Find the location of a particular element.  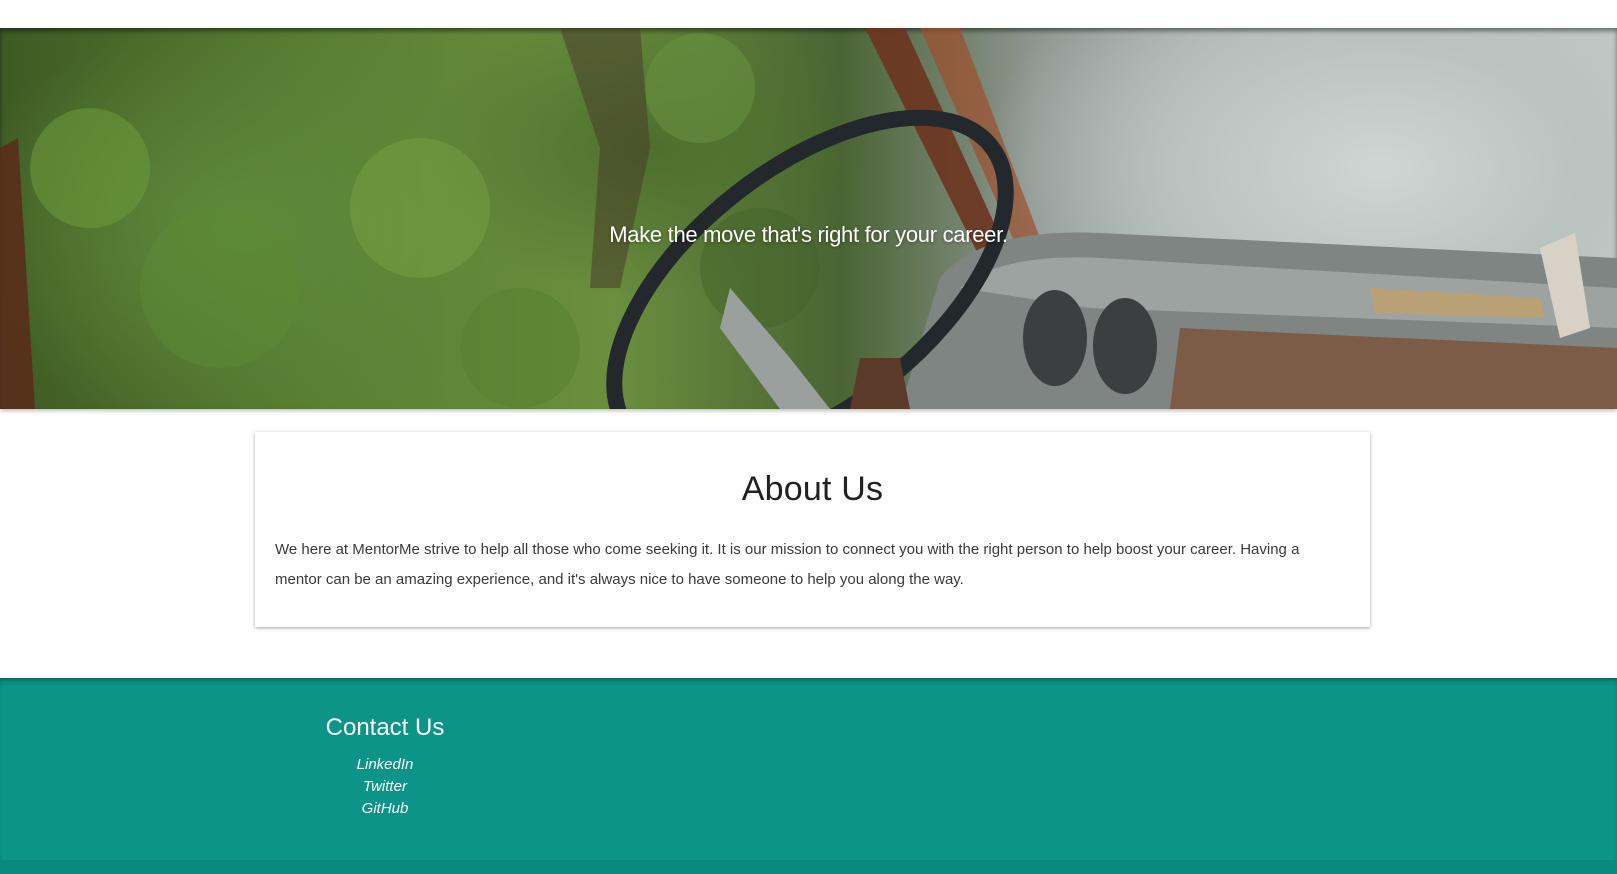

list-item: Twitter is located at coordinates (385, 787).